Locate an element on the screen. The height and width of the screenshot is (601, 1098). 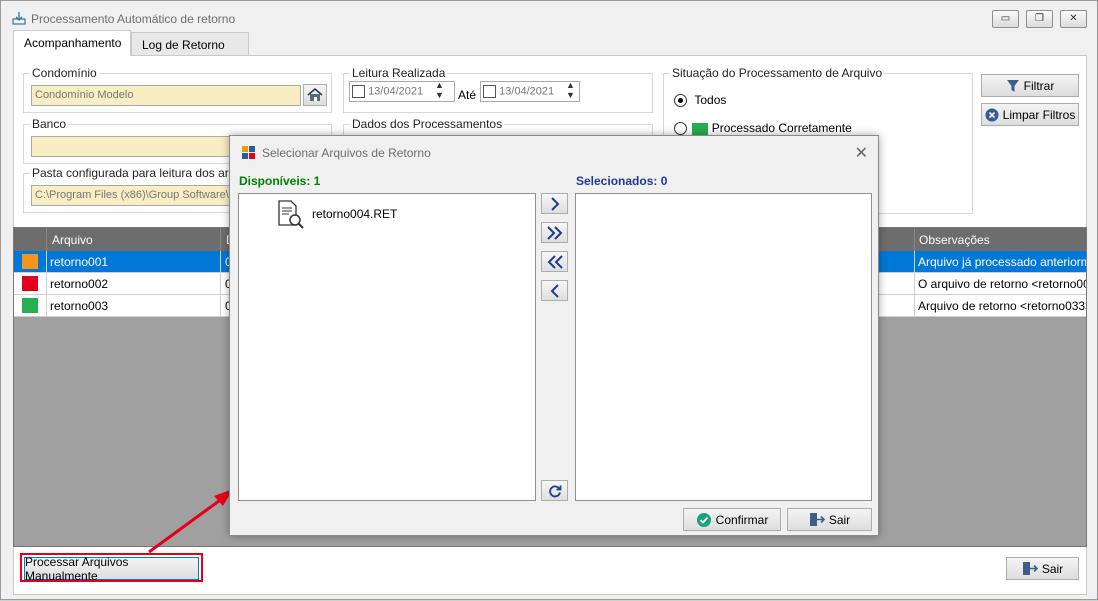
tab-acompanhamento: Acompanhamento is located at coordinates (72, 43).